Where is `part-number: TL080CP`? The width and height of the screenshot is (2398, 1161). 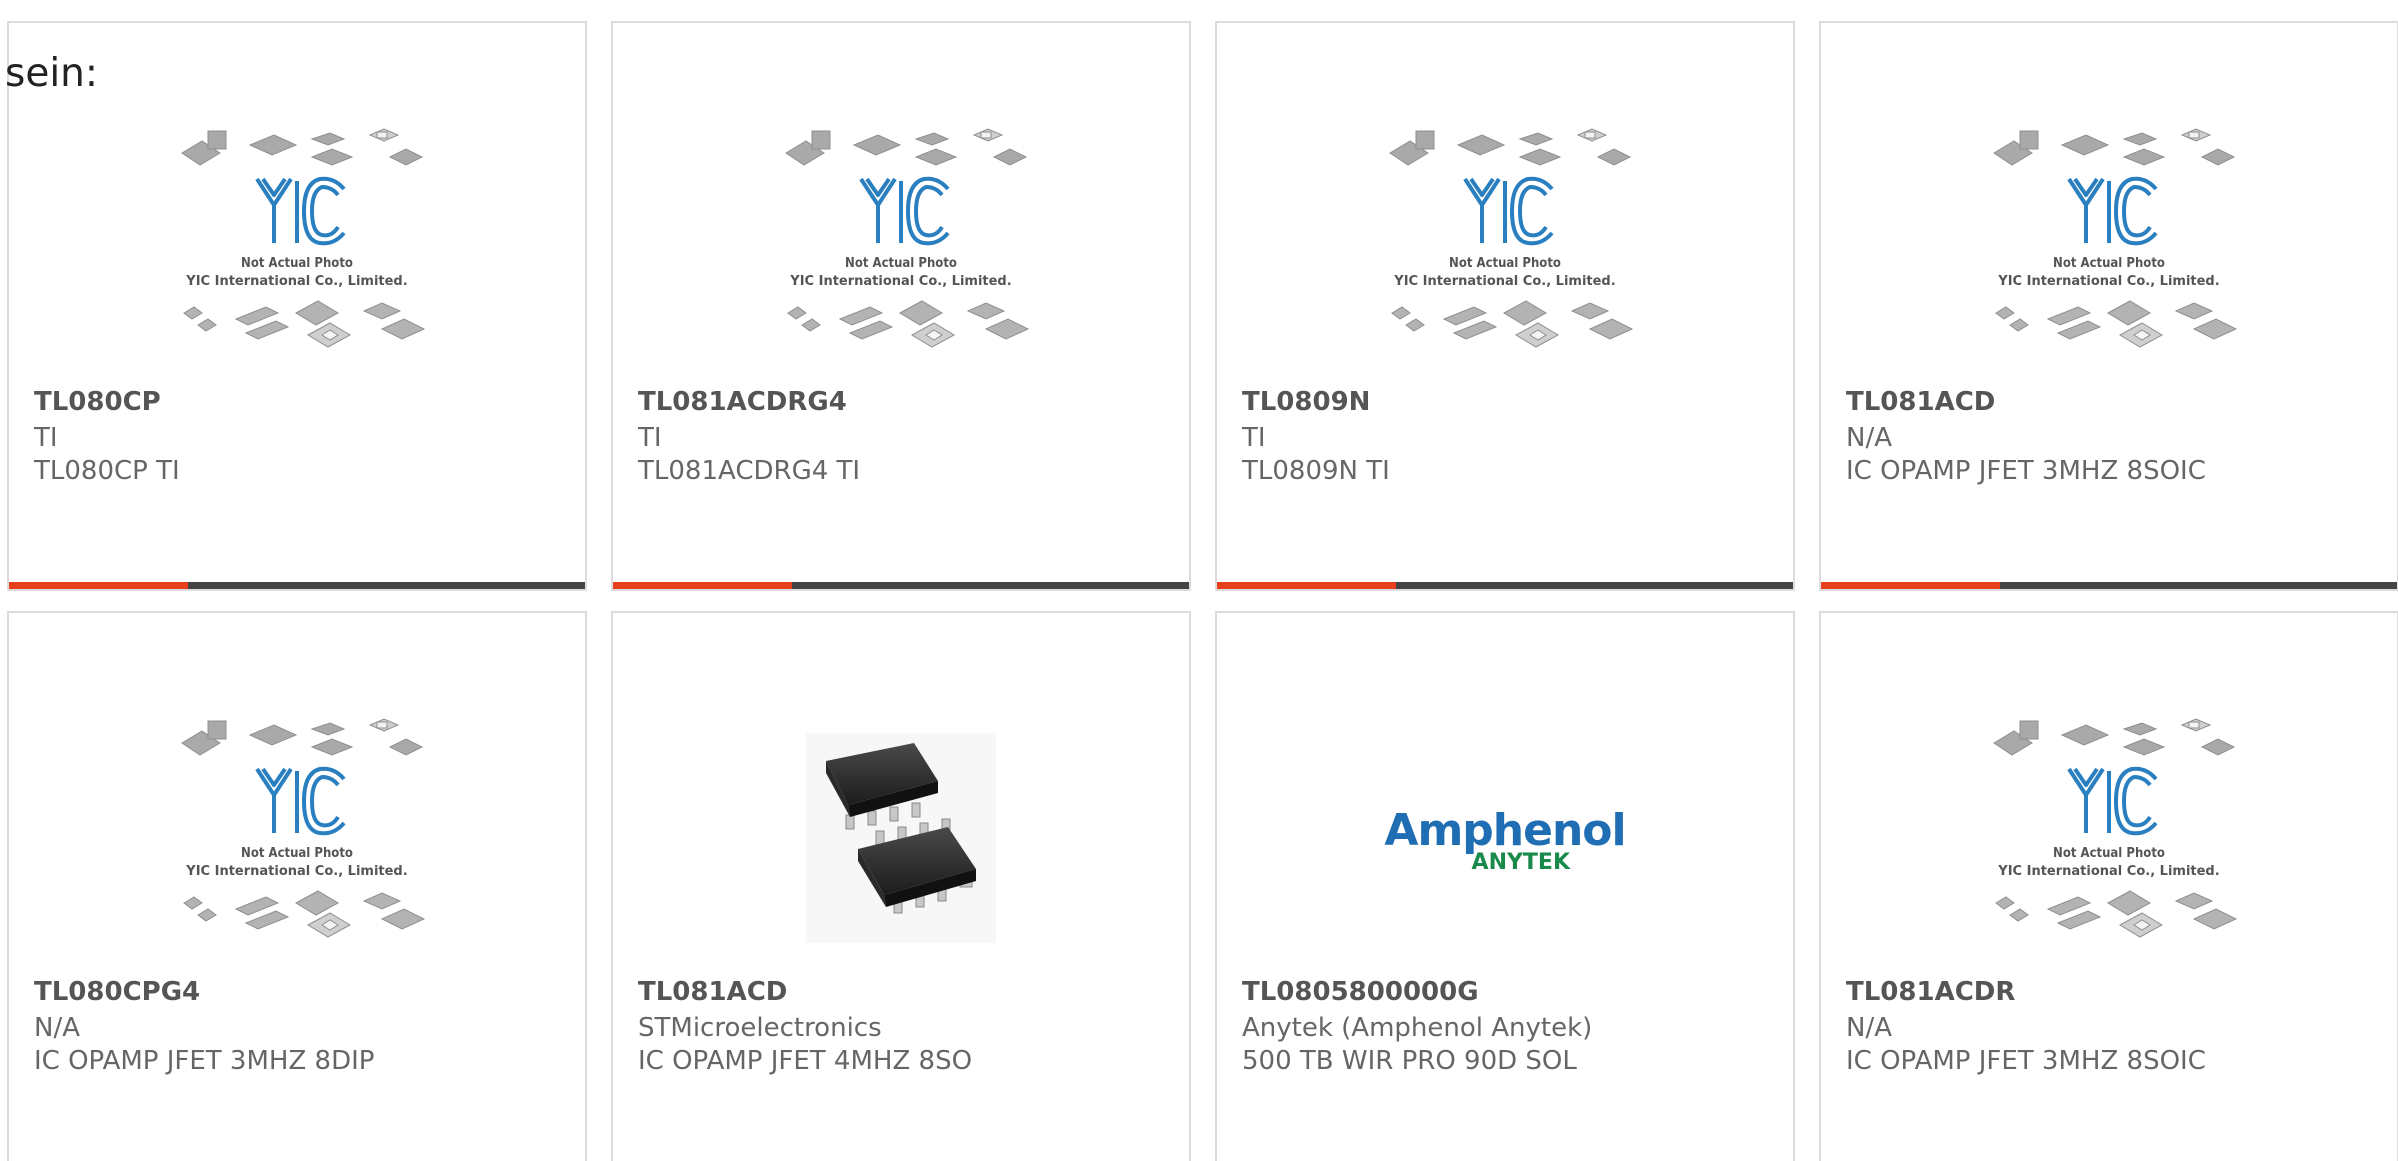
part-number: TL080CP is located at coordinates (97, 402).